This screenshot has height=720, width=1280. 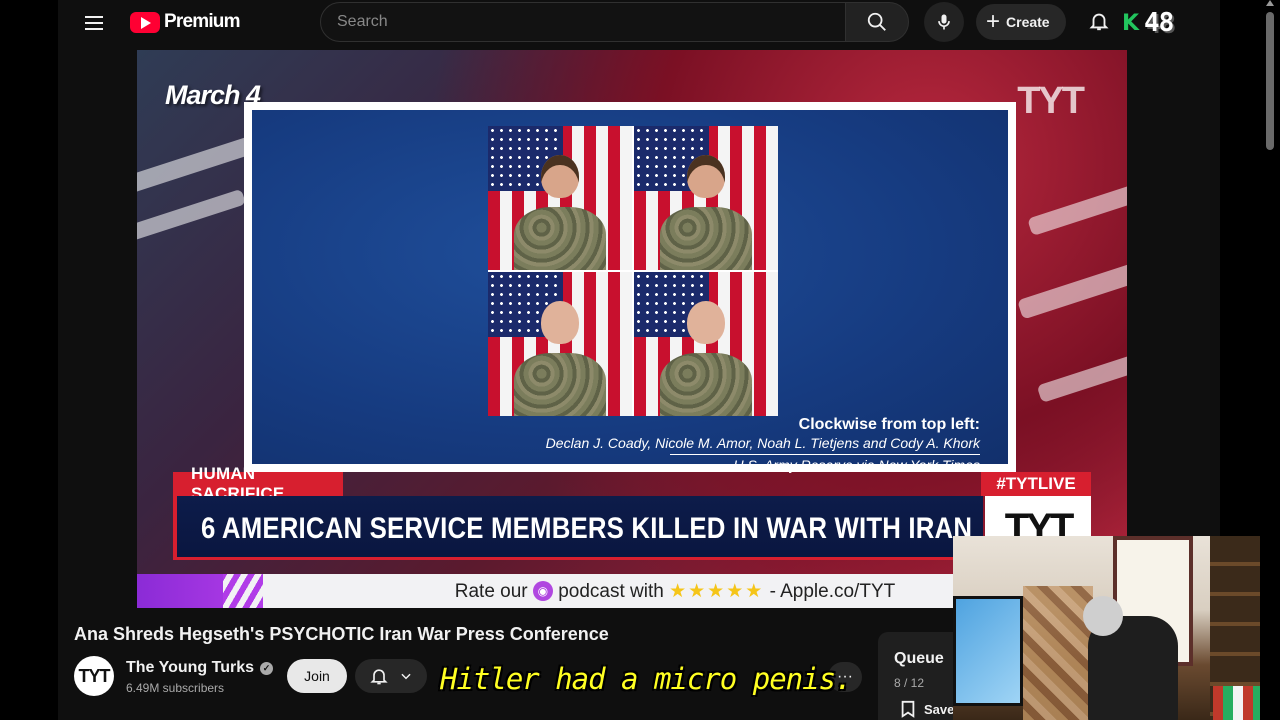 What do you see at coordinates (611, 591) in the screenshot?
I see `banner-middle: podcast with` at bounding box center [611, 591].